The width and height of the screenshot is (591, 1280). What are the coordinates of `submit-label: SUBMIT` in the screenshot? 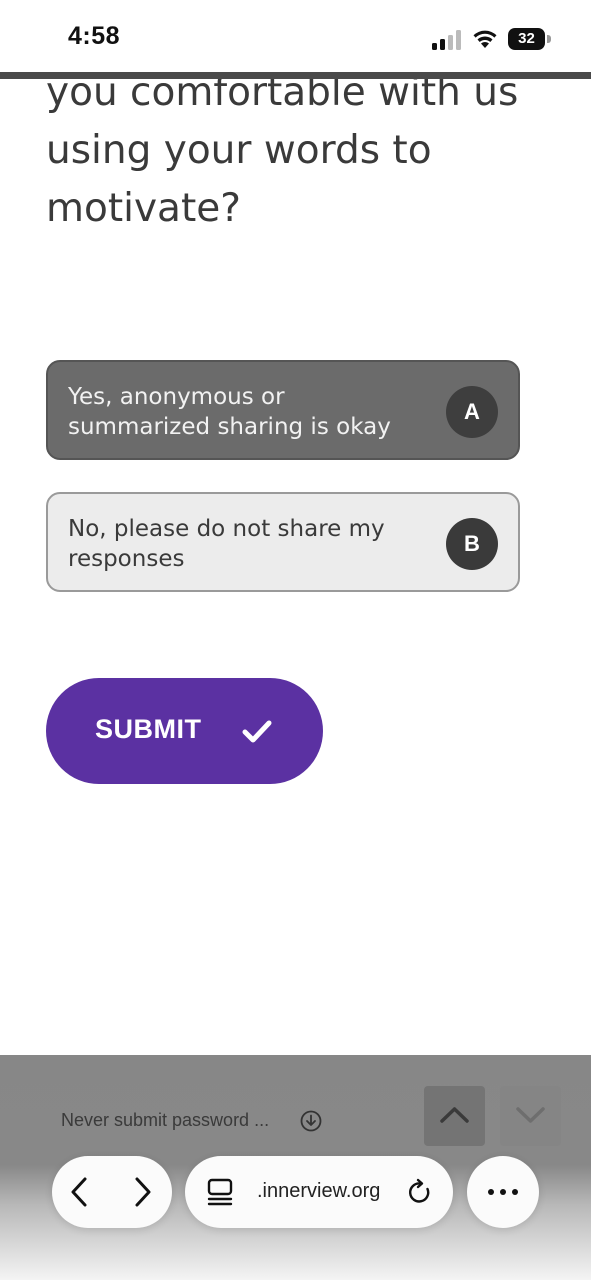 It's located at (148, 729).